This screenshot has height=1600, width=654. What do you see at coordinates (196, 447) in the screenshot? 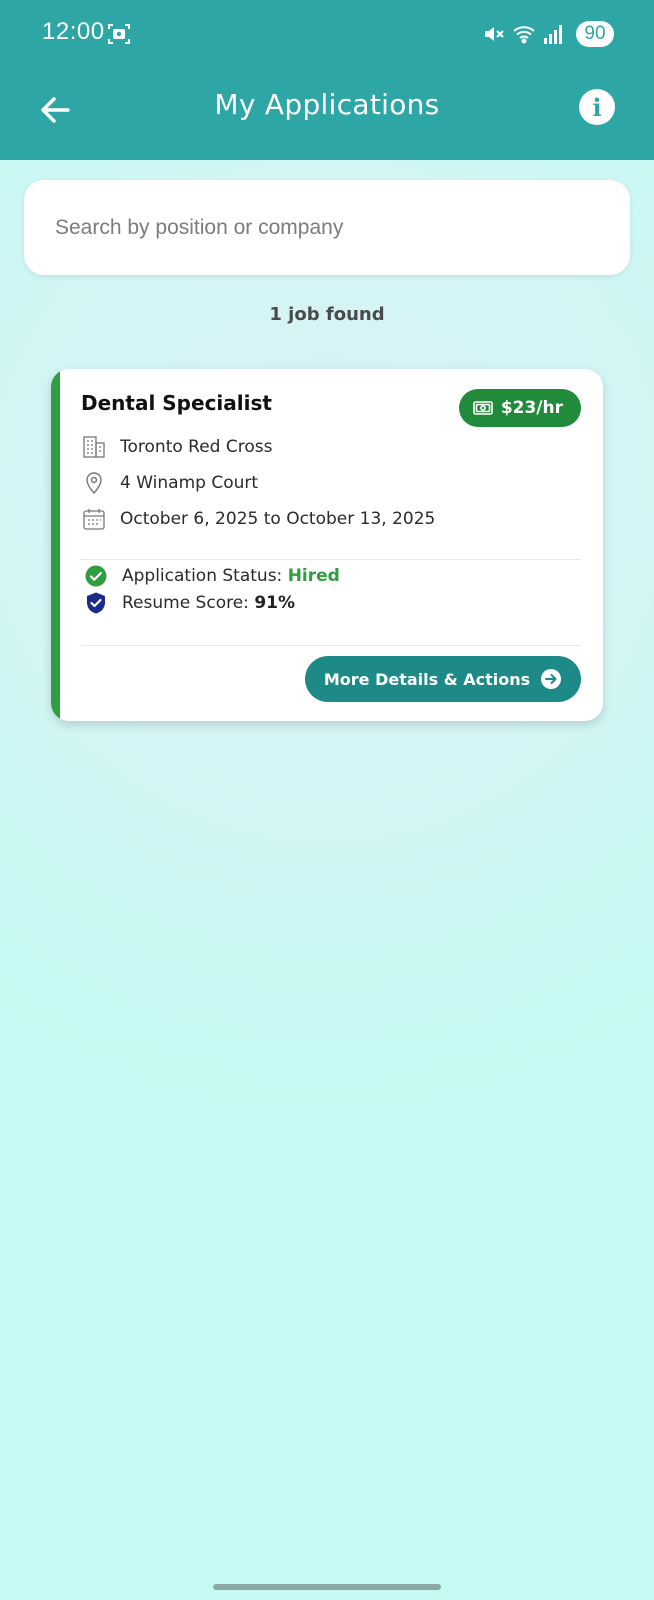
I see `company-name: Toronto Red Cross` at bounding box center [196, 447].